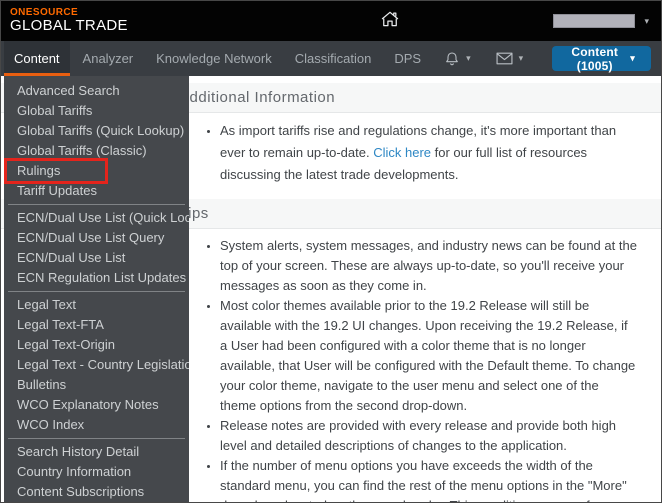 Image resolution: width=662 pixels, height=503 pixels. I want to click on menu-item-ecn-regulation-list-updates: ECN Regulation List Updates, so click(96, 278).